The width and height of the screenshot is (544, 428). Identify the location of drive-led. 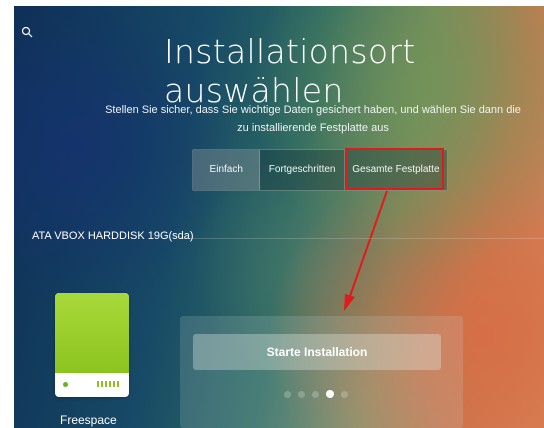
(65, 384).